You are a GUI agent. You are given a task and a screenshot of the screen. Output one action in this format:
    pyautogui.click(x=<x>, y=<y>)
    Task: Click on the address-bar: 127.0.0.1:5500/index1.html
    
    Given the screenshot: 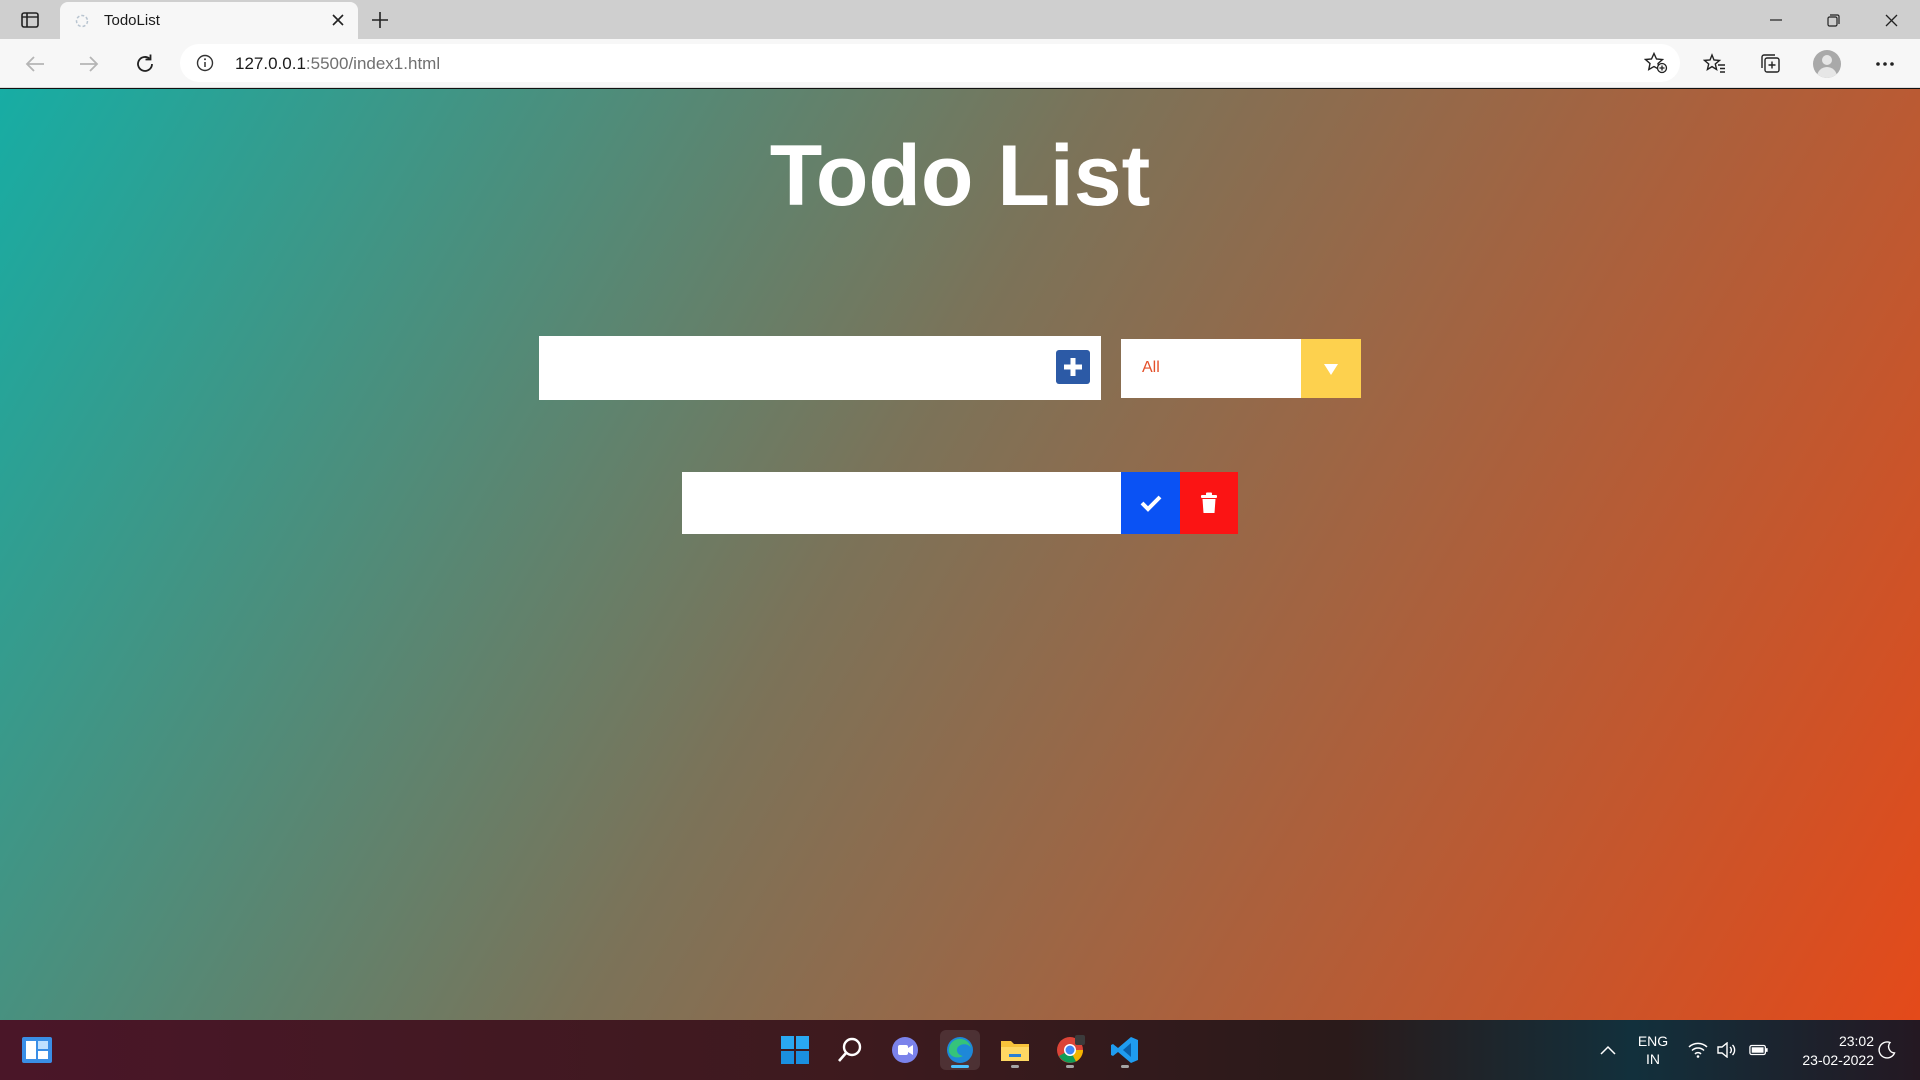 What is the action you would take?
    pyautogui.click(x=960, y=63)
    